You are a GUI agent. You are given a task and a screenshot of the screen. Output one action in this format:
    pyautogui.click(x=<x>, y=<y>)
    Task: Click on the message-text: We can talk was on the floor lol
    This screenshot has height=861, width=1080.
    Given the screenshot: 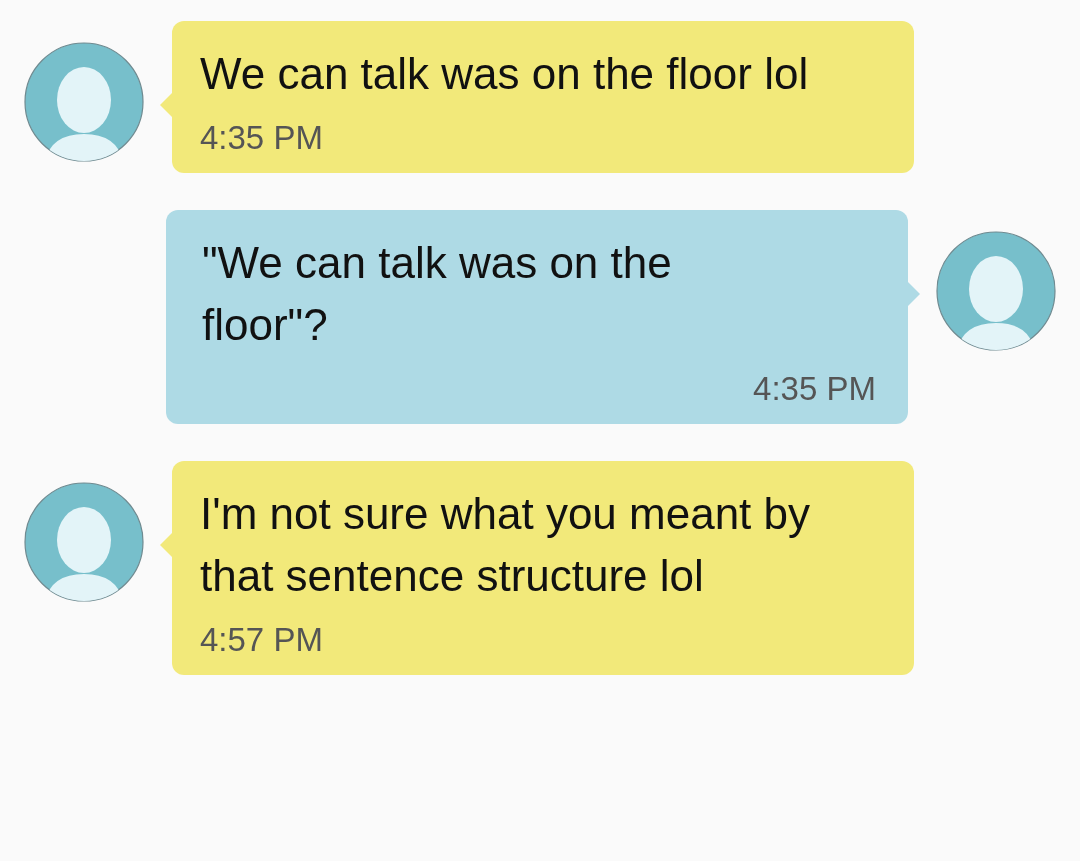 What is the action you would take?
    pyautogui.click(x=505, y=74)
    